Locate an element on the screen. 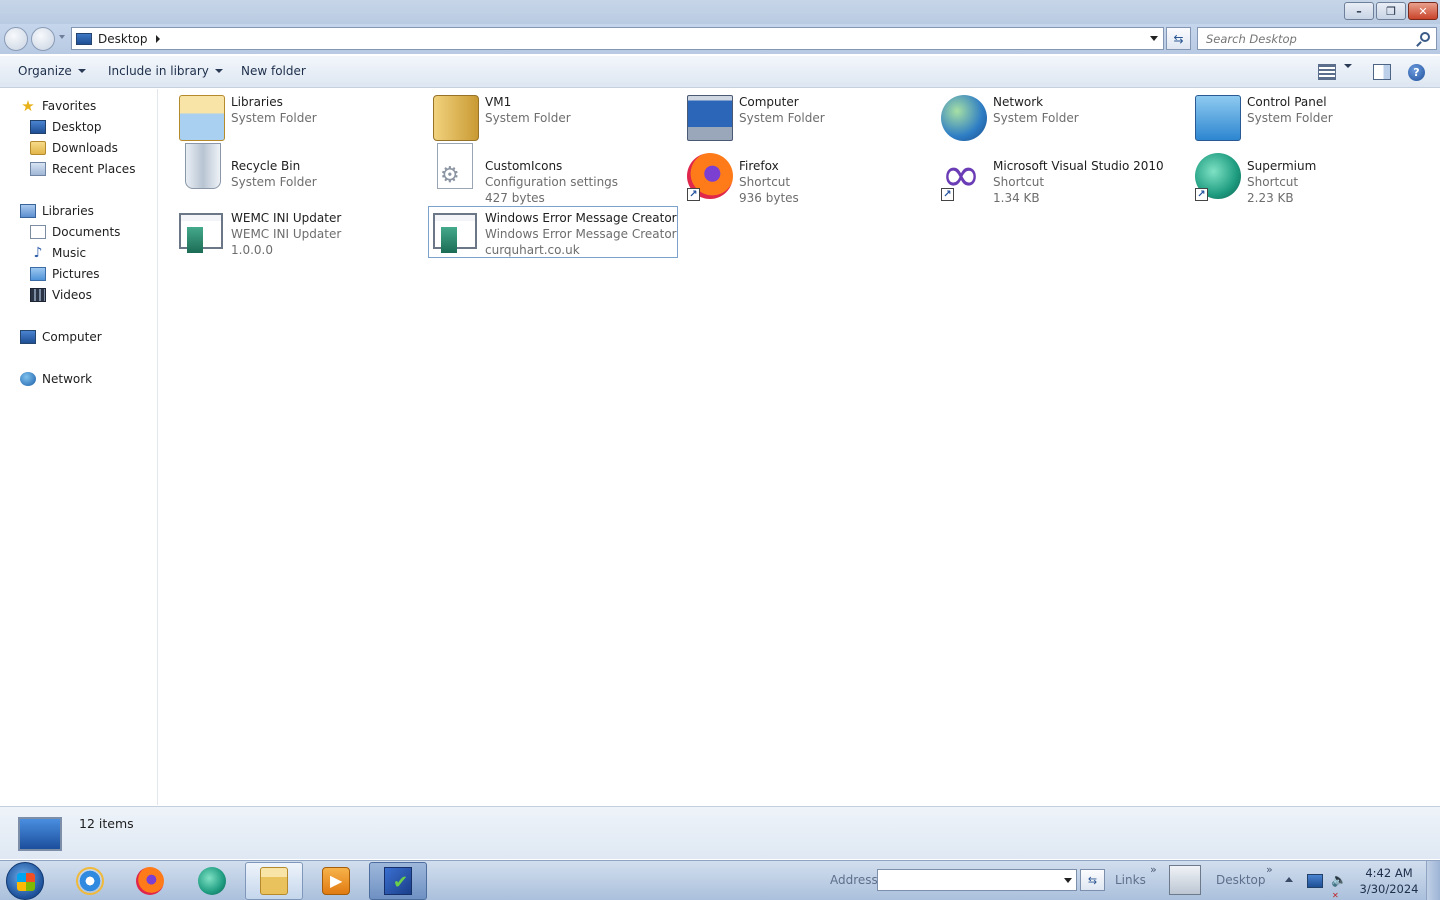 The width and height of the screenshot is (1440, 900). minimize-button: – is located at coordinates (1359, 11).